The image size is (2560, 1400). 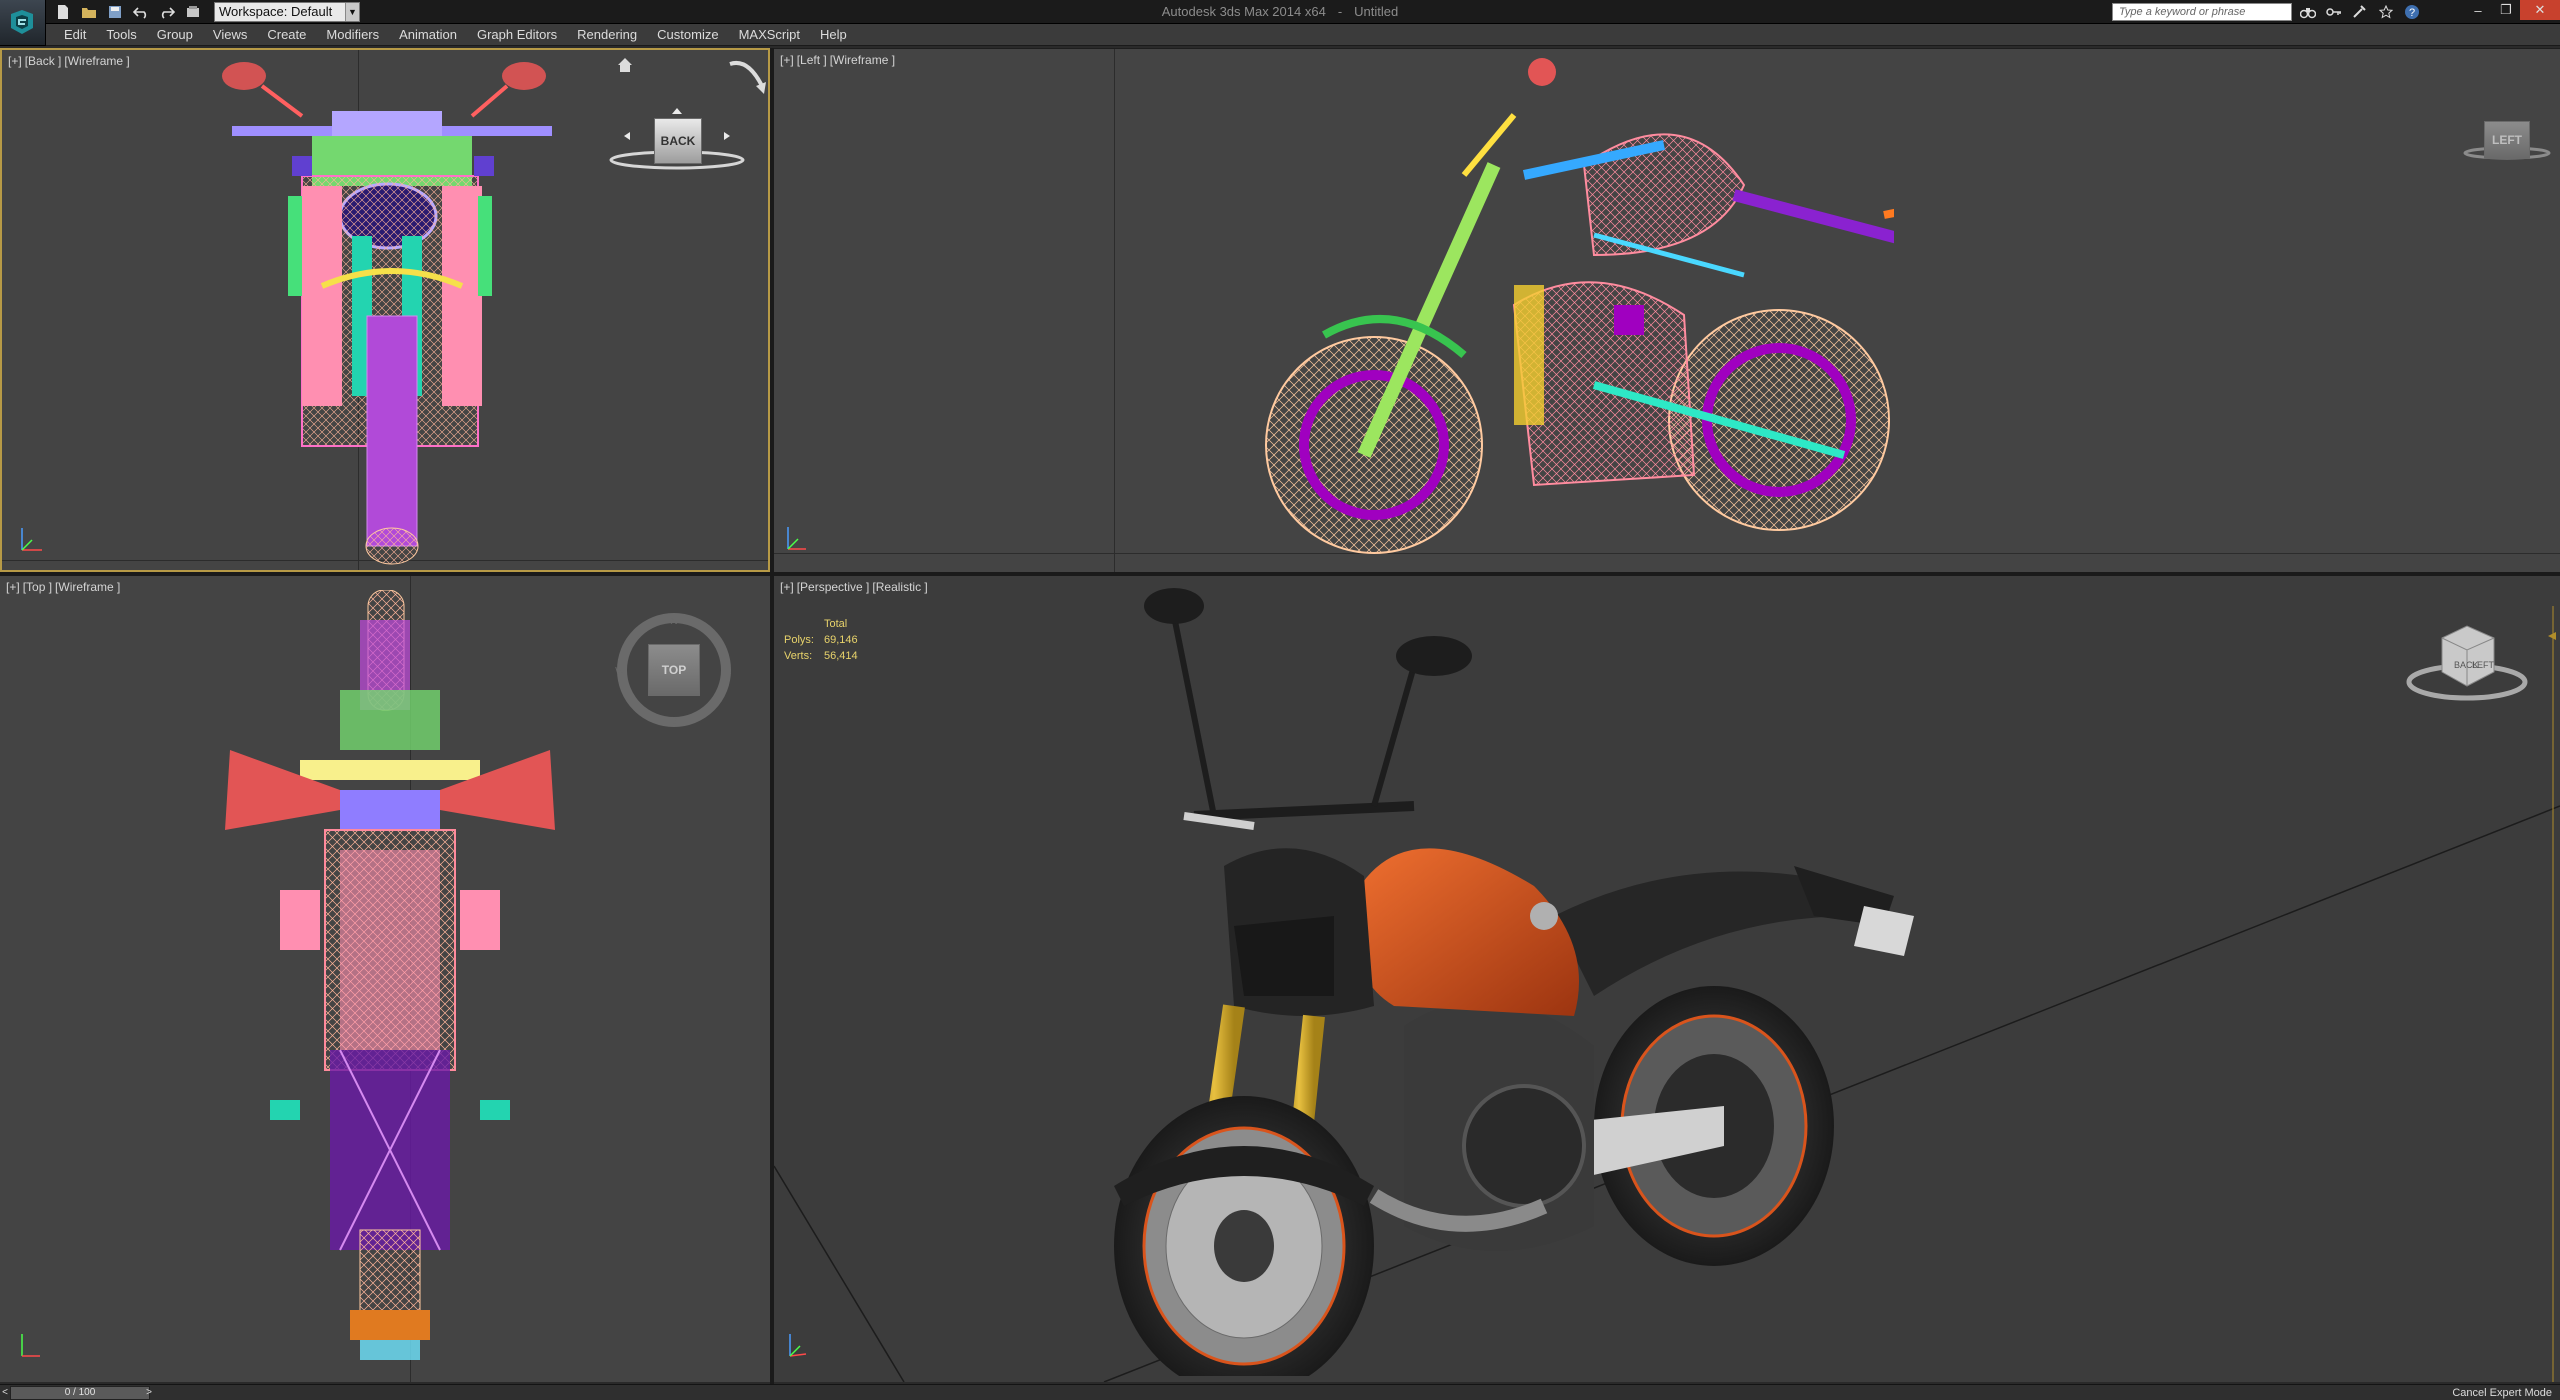 I want to click on svg-text: E, so click(x=728, y=671).